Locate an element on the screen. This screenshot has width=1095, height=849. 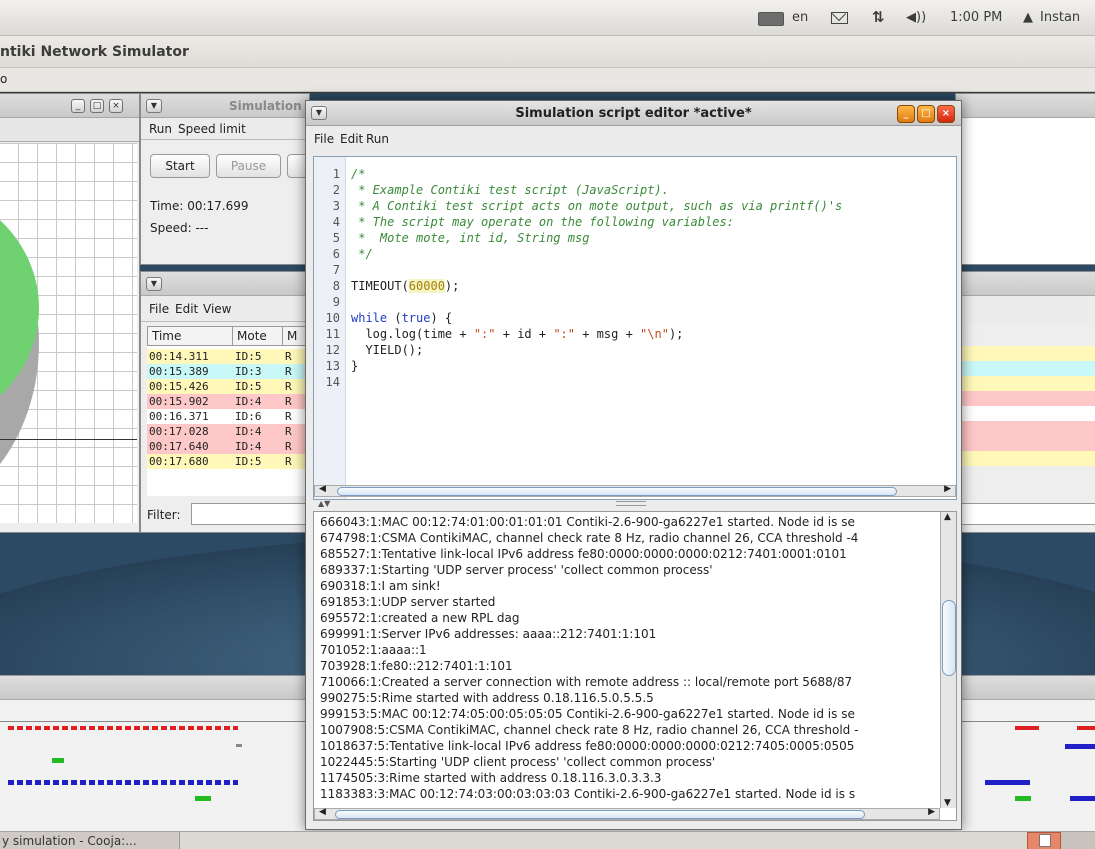
pause-button: Pause is located at coordinates (248, 166).